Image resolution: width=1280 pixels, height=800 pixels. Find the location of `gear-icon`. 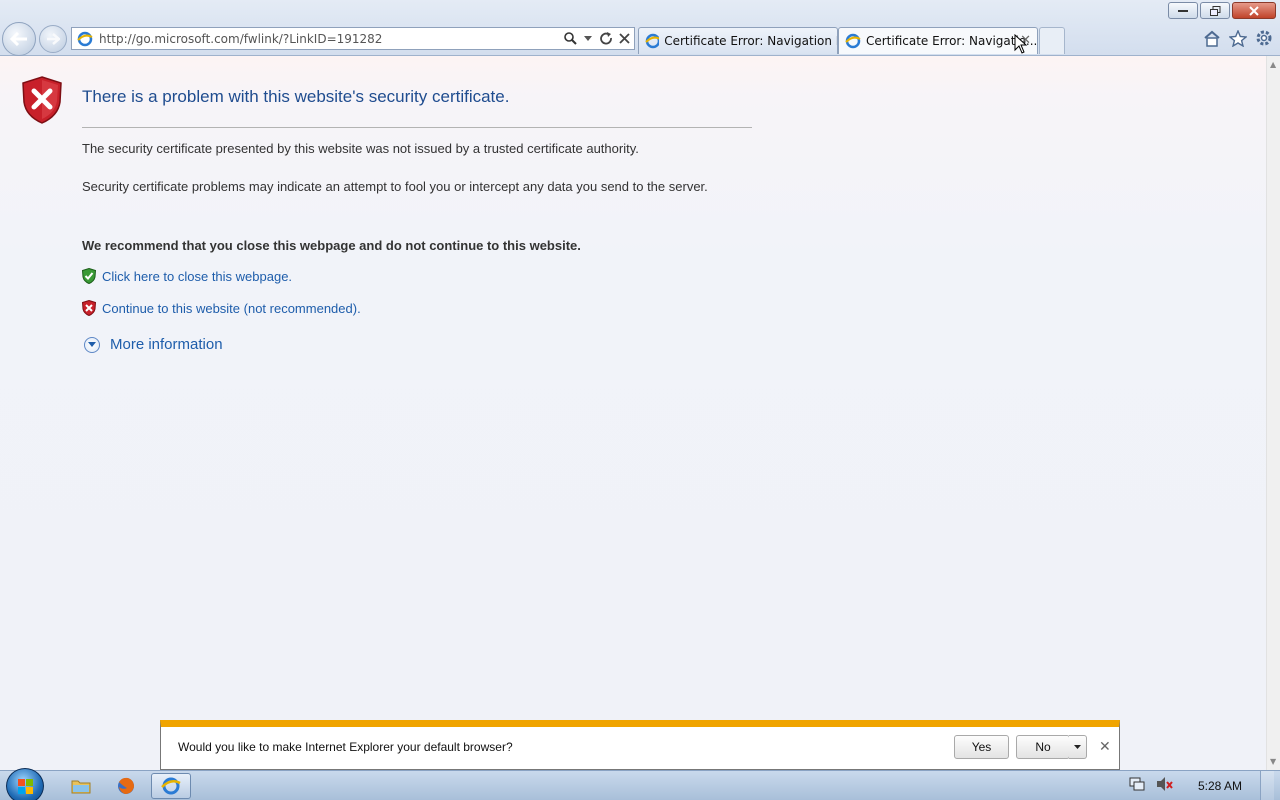

gear-icon is located at coordinates (1264, 38).